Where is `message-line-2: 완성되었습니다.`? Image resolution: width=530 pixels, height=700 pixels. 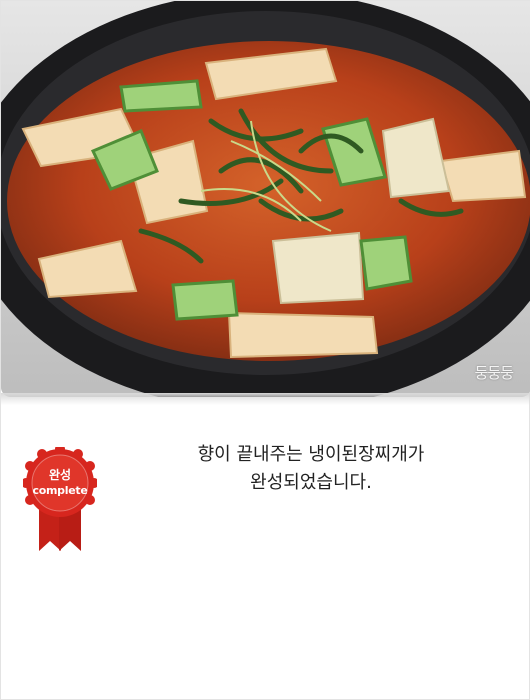
message-line-2: 완성되었습니다. is located at coordinates (311, 482).